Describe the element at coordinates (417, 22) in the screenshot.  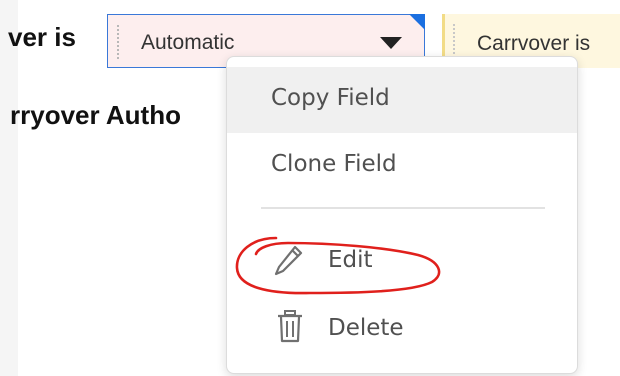
I see `selected-corner-flag-icon` at that location.